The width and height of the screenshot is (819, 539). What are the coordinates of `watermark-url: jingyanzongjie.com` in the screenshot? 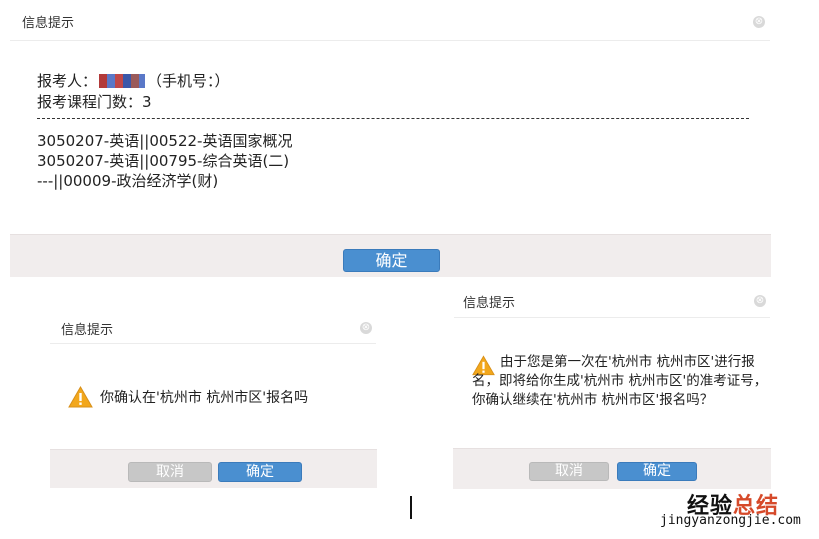 It's located at (730, 520).